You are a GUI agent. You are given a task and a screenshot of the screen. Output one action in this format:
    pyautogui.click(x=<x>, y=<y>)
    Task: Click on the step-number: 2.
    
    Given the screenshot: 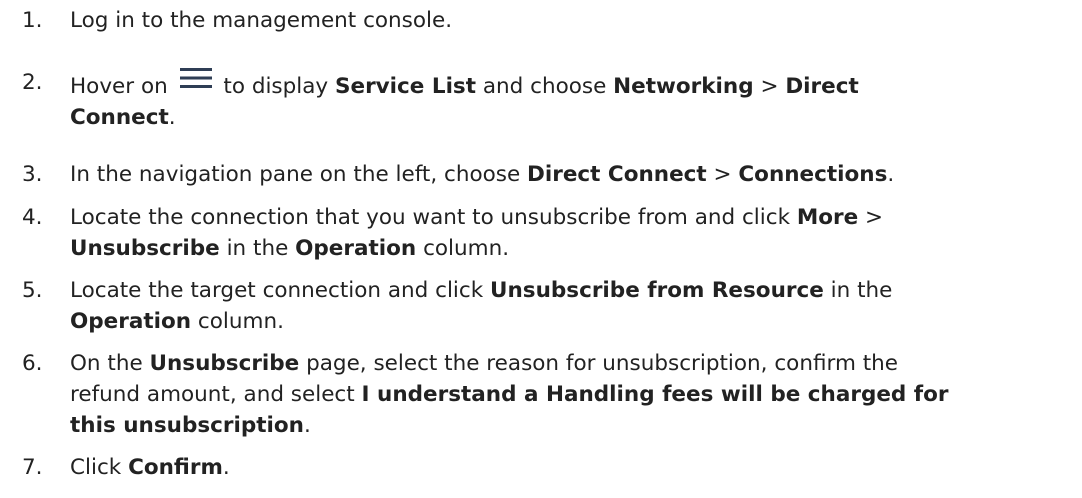 What is the action you would take?
    pyautogui.click(x=32, y=82)
    